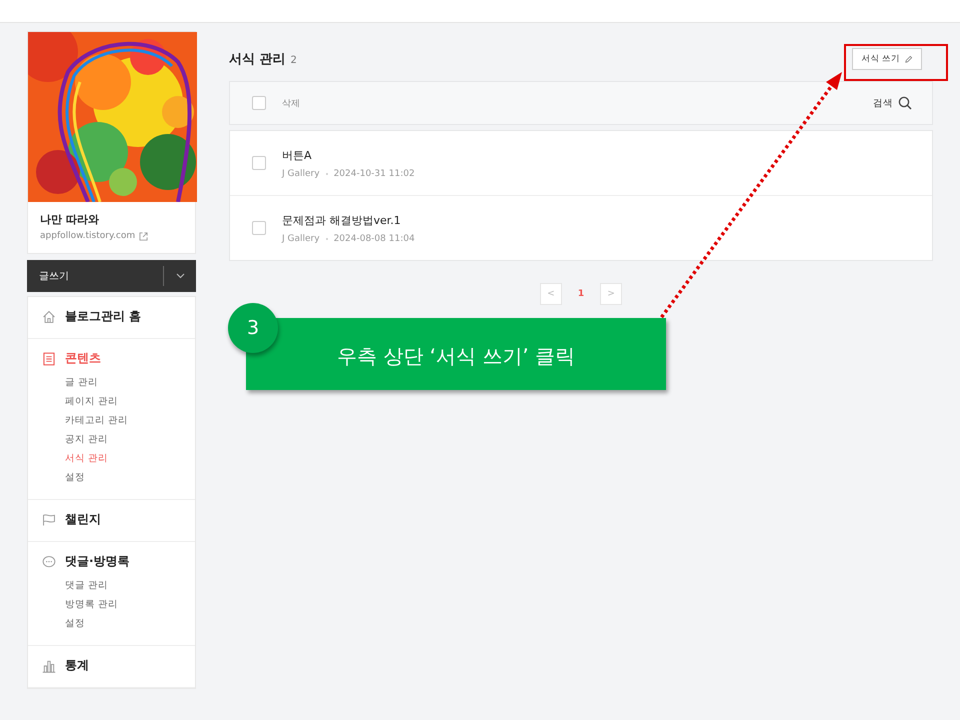 The width and height of the screenshot is (960, 720). Describe the element at coordinates (581, 294) in the screenshot. I see `page-number: 1` at that location.